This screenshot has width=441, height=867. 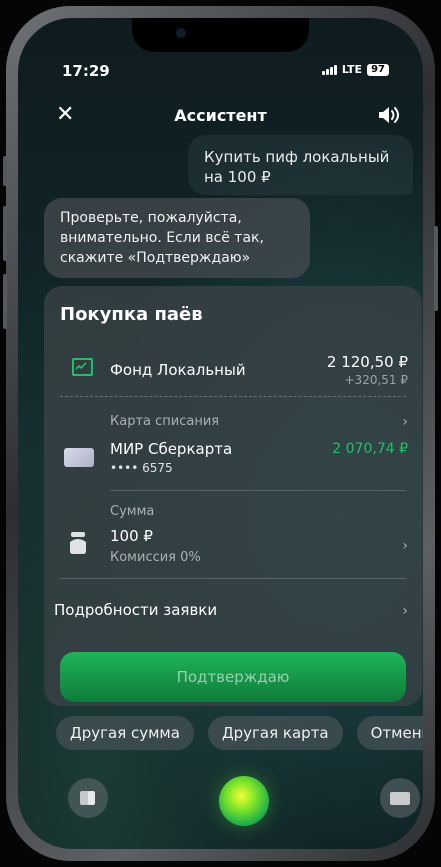 I want to click on status-bar-right: LTE 97, so click(x=355, y=69).